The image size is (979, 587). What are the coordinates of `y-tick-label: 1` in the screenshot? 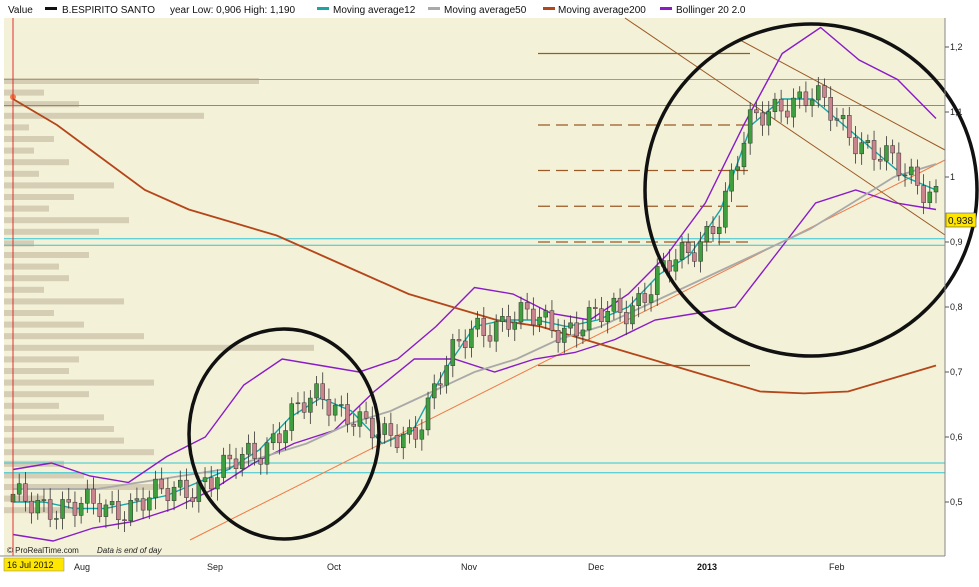 It's located at (952, 177).